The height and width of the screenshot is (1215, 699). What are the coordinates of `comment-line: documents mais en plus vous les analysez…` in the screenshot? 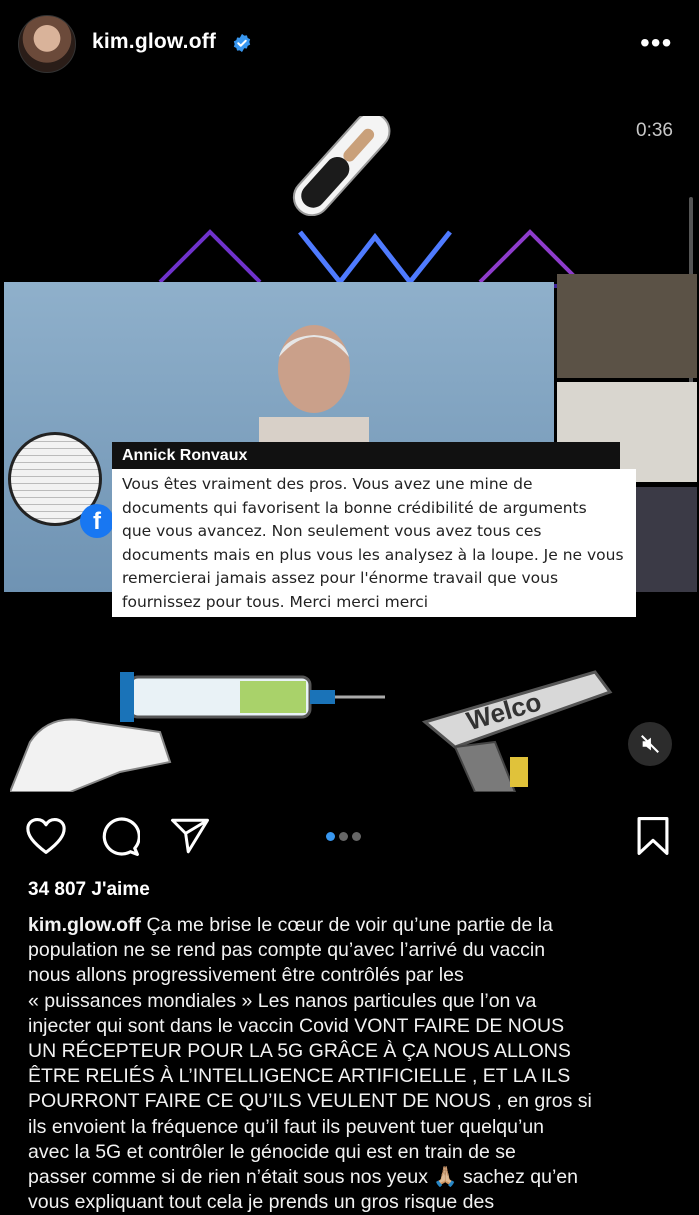 It's located at (373, 554).